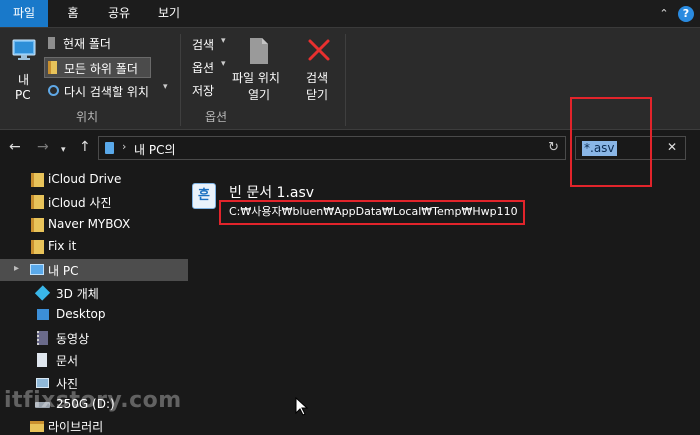 This screenshot has height=435, width=700. I want to click on close-search-button: 검색 닫기, so click(319, 68).